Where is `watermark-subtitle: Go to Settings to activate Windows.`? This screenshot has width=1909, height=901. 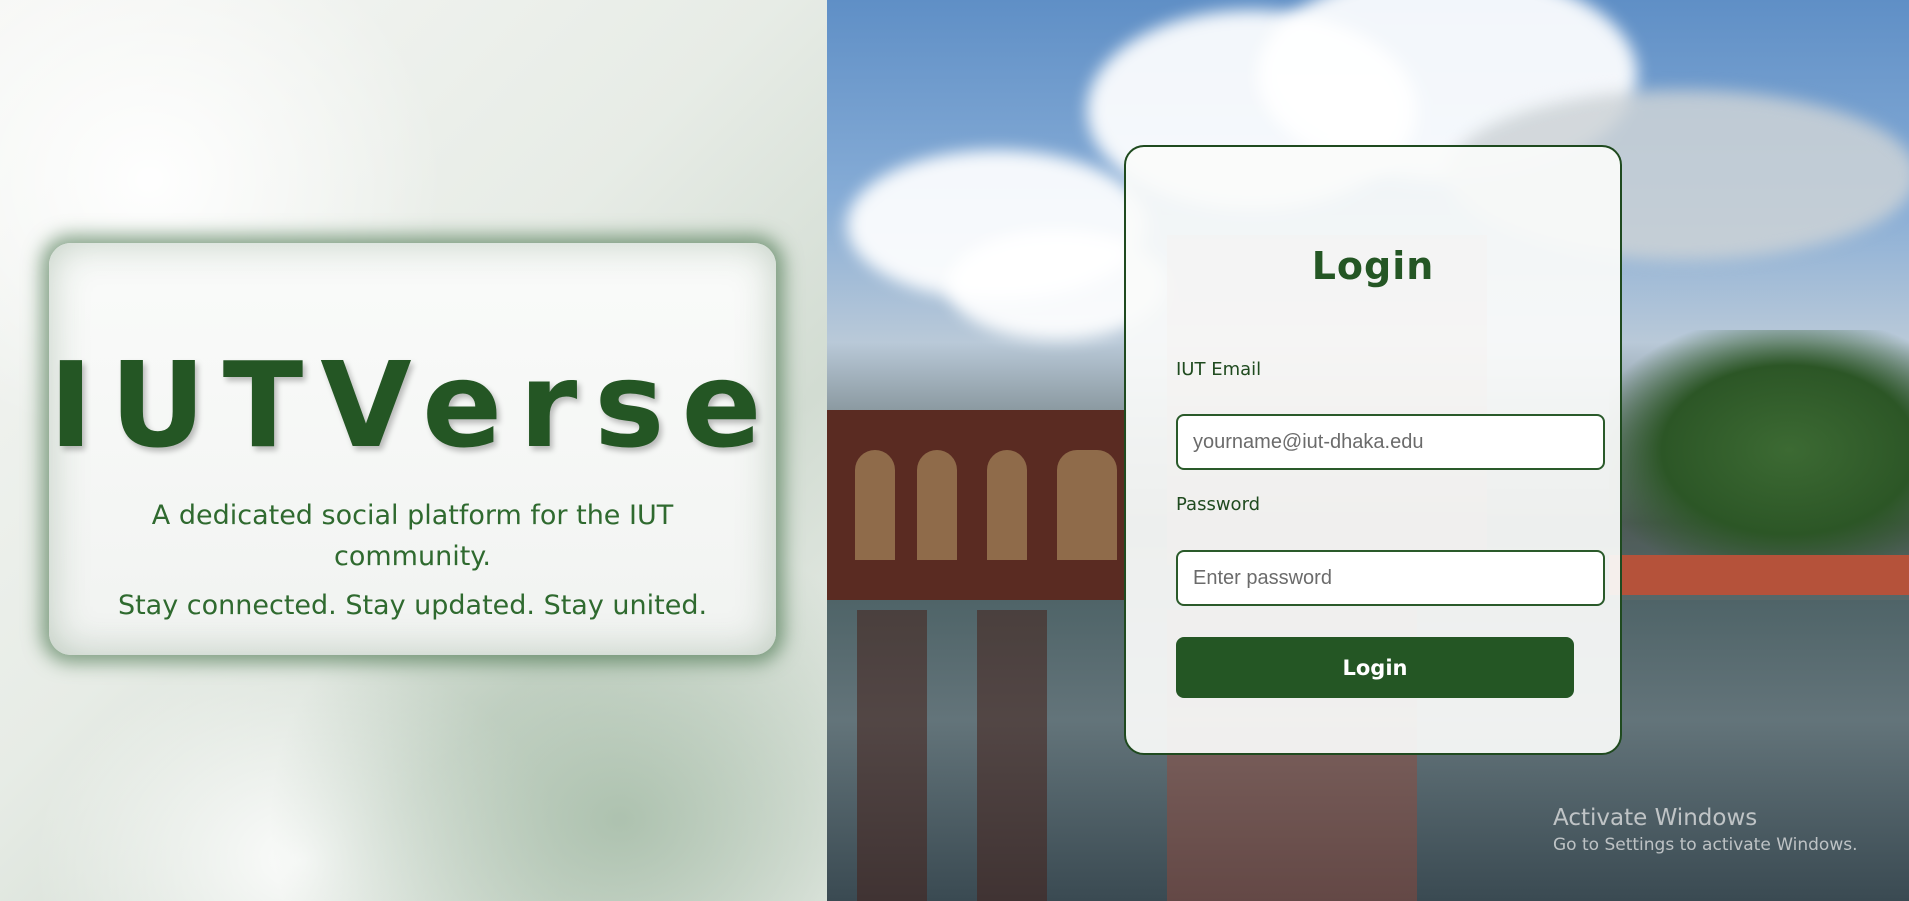 watermark-subtitle: Go to Settings to activate Windows. is located at coordinates (1705, 845).